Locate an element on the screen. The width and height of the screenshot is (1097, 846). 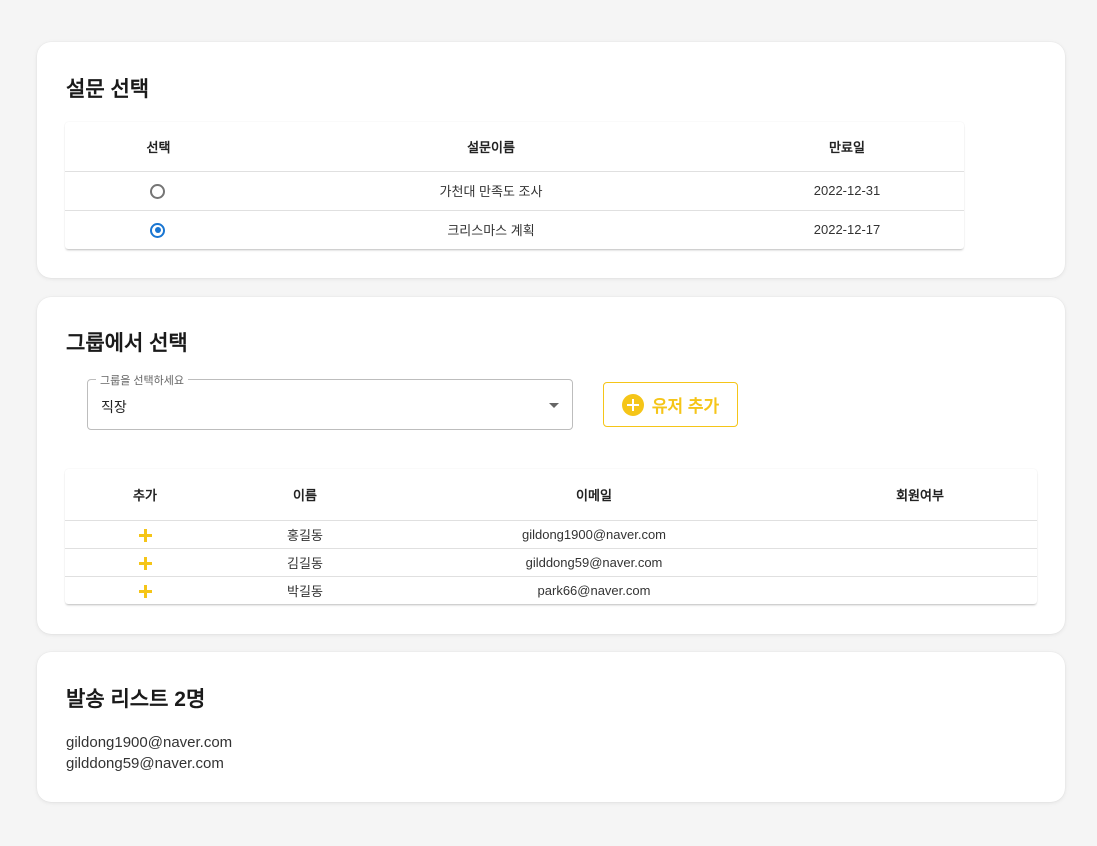
add-user-button: 유저 추가 is located at coordinates (670, 404).